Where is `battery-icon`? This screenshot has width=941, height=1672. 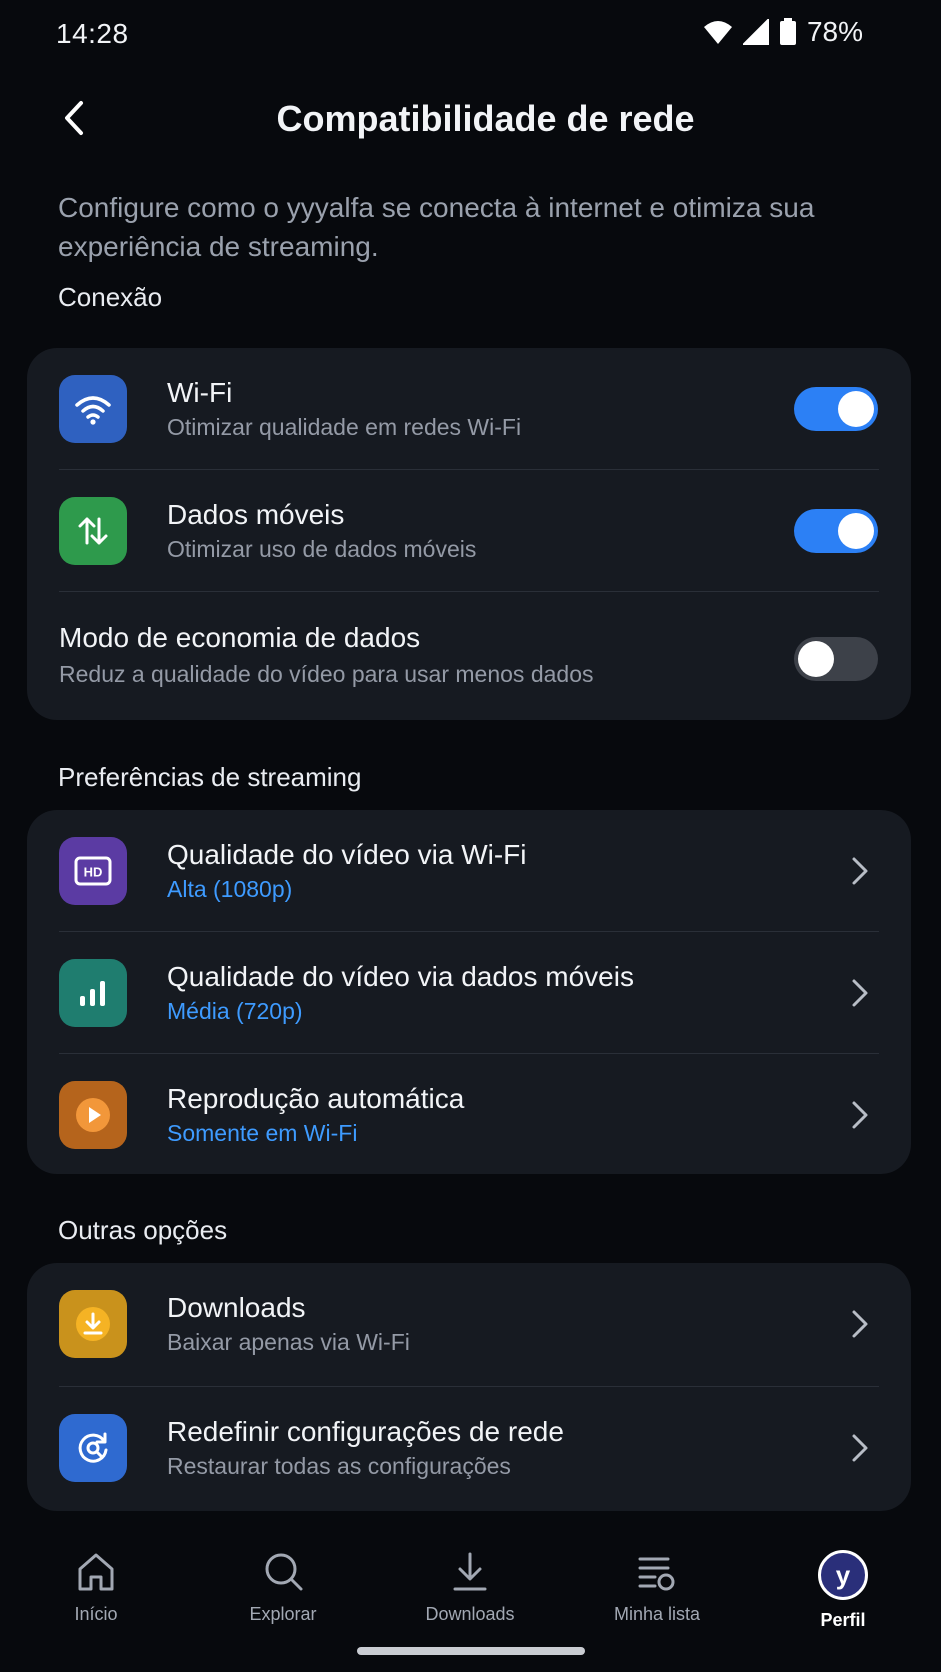 battery-icon is located at coordinates (787, 31).